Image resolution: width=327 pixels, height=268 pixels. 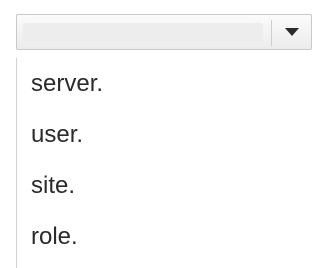 I want to click on dropdown-arrow-button, so click(x=292, y=32).